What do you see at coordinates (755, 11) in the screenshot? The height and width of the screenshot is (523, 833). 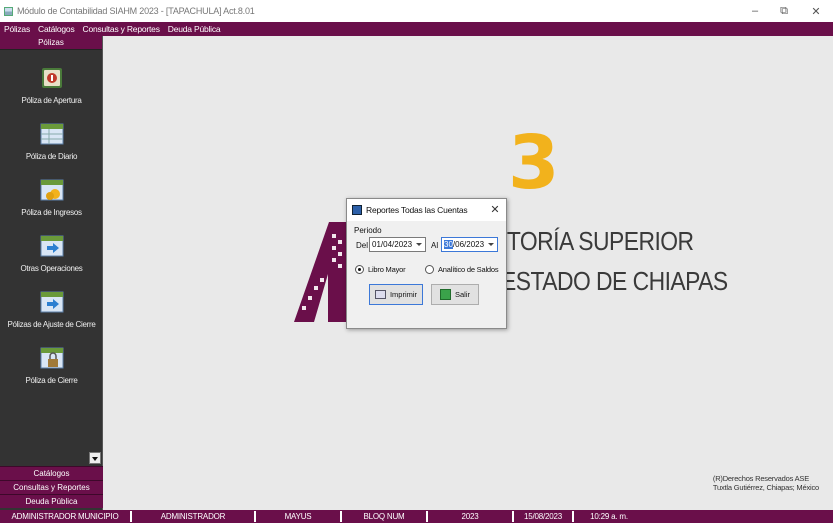 I see `minimize-button: –` at bounding box center [755, 11].